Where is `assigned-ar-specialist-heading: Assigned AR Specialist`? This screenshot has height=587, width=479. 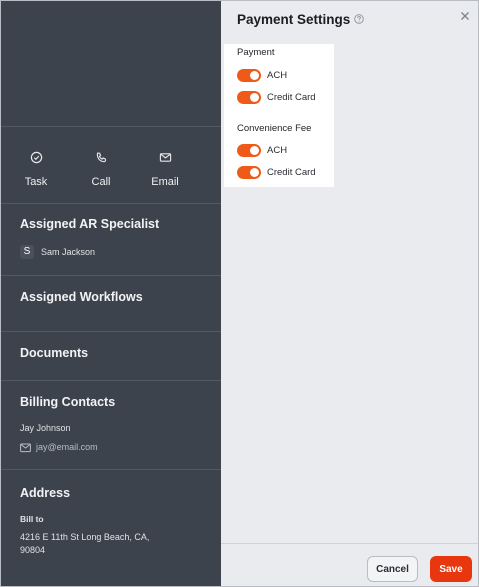
assigned-ar-specialist-heading: Assigned AR Specialist is located at coordinates (90, 224).